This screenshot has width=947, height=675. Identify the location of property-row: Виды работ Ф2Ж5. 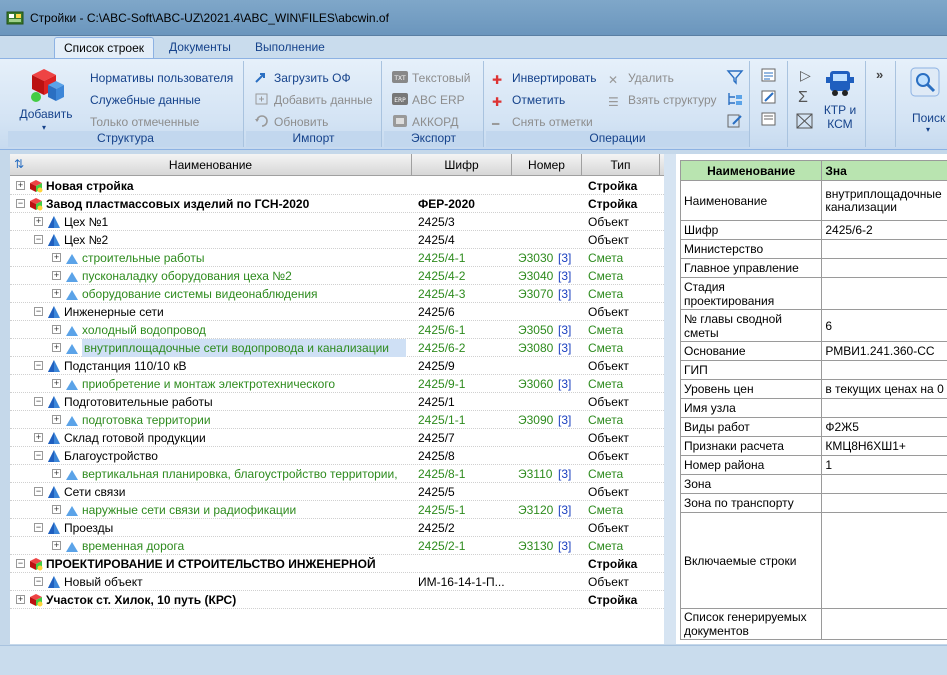
(813, 427).